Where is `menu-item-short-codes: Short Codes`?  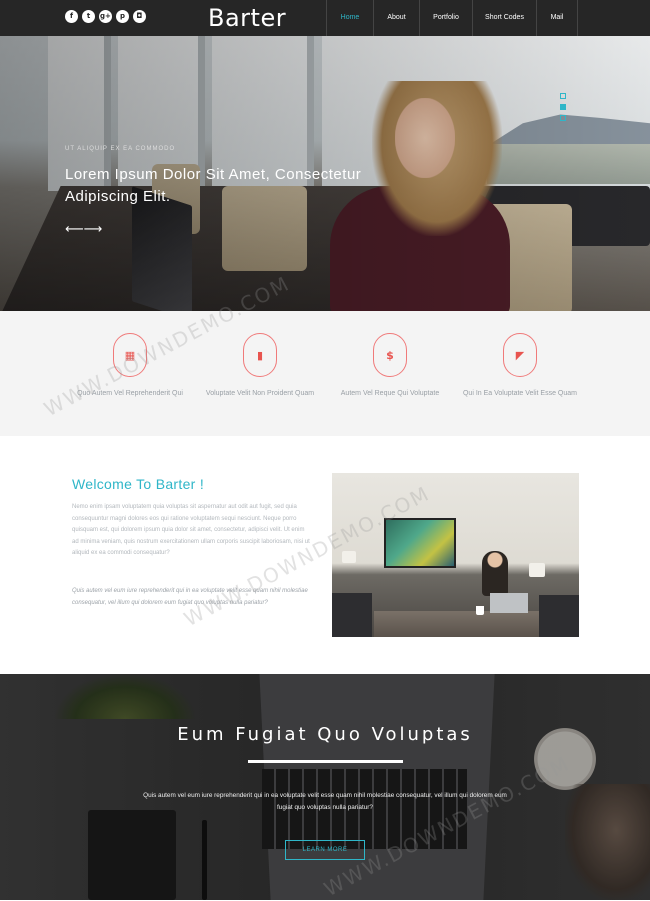
menu-item-short-codes: Short Codes is located at coordinates (504, 18).